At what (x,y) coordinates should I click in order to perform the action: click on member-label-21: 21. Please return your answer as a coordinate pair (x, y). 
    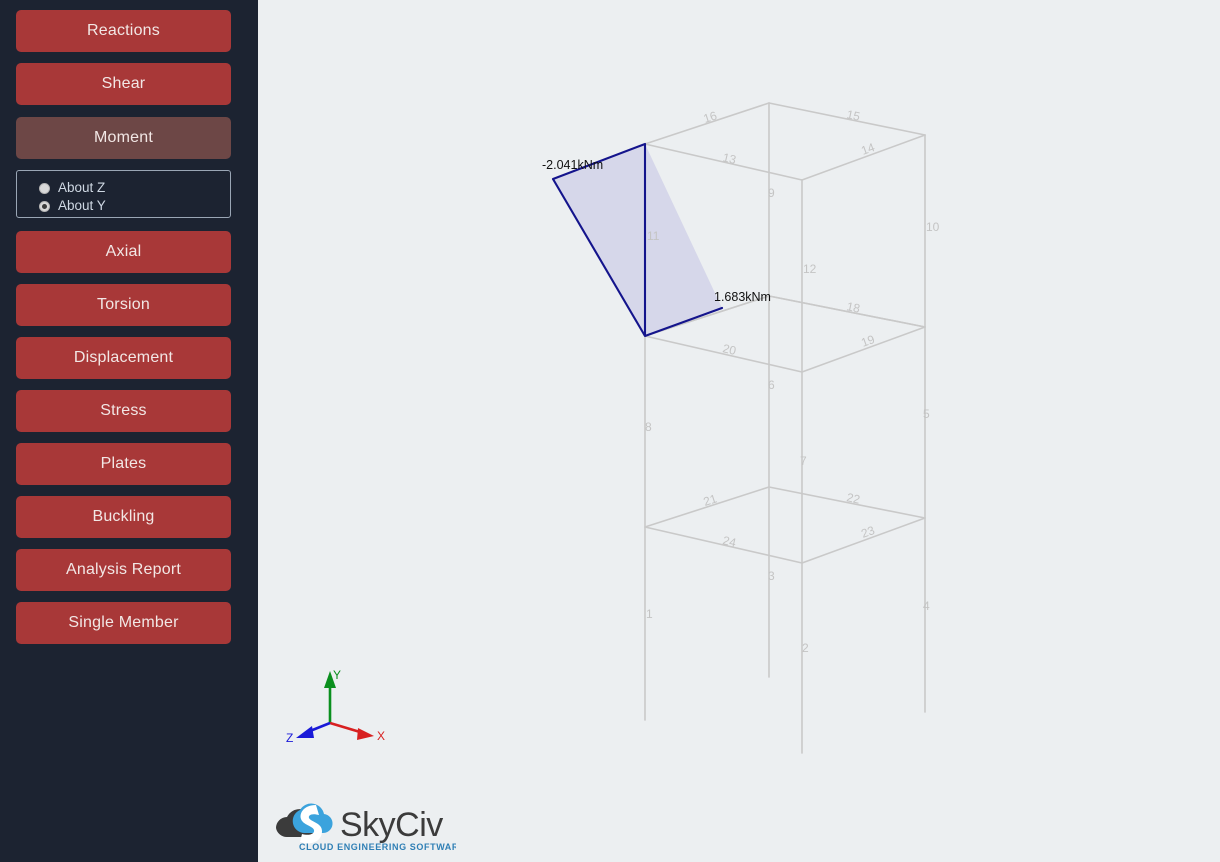
    Looking at the image, I should click on (710, 500).